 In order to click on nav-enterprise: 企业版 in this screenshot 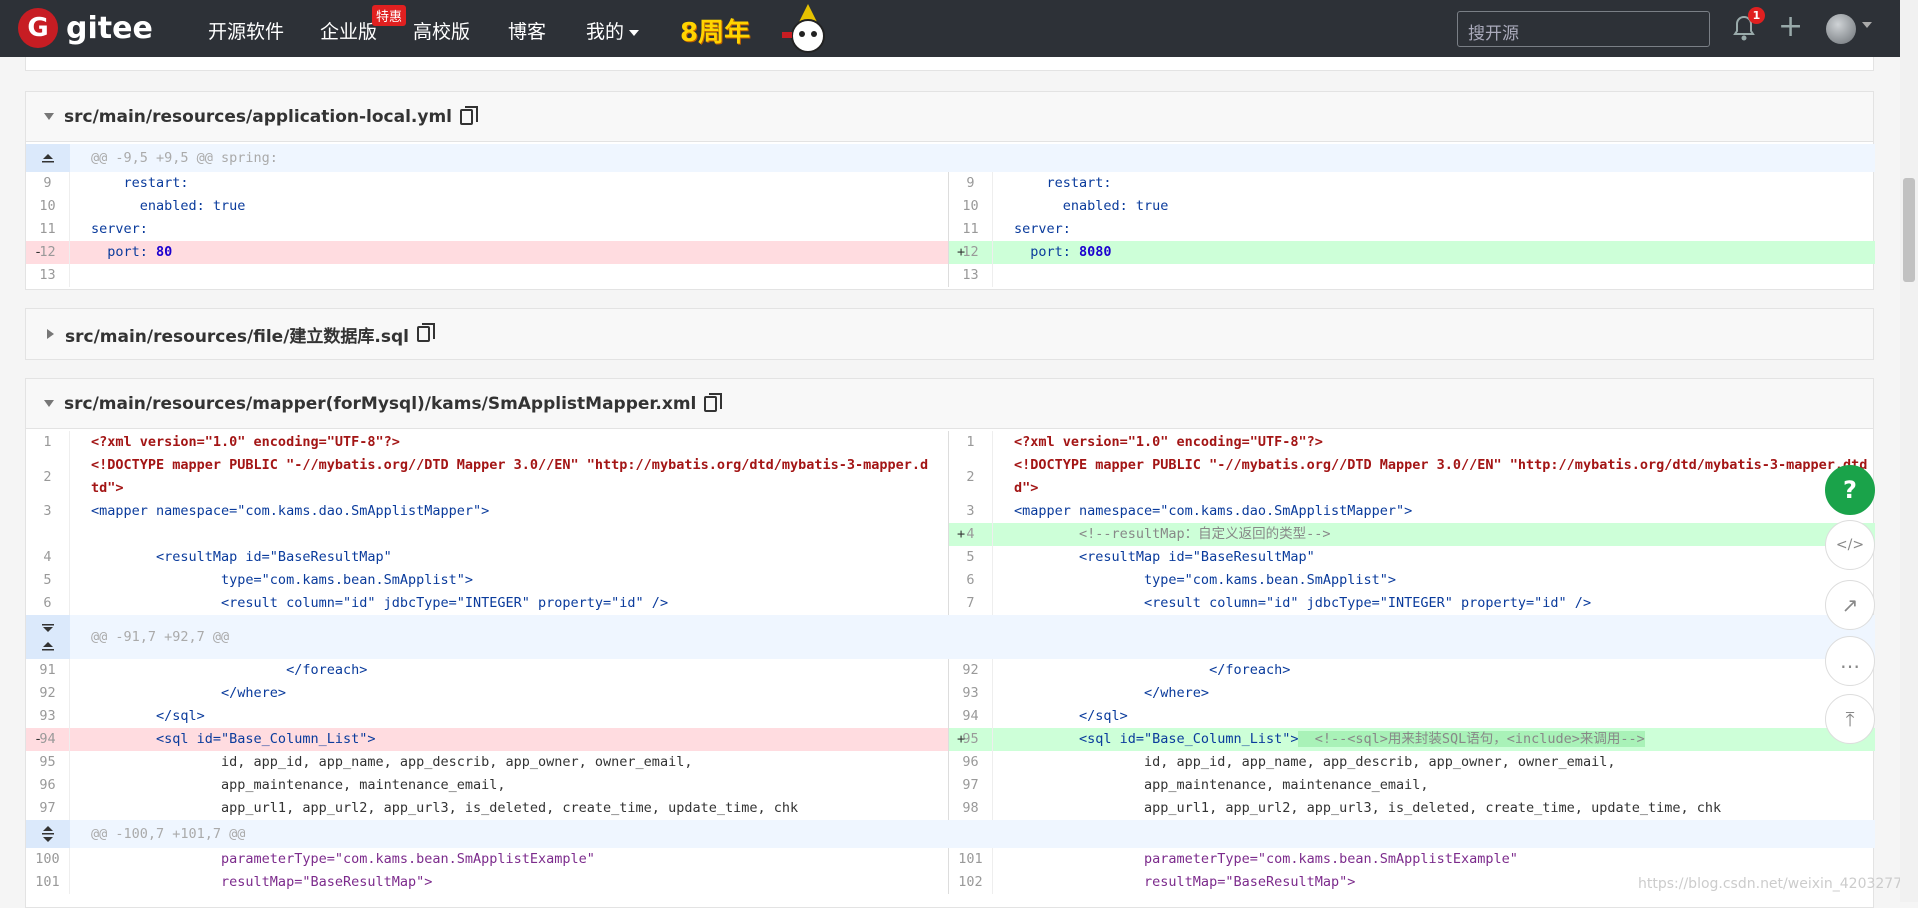, I will do `click(348, 30)`.